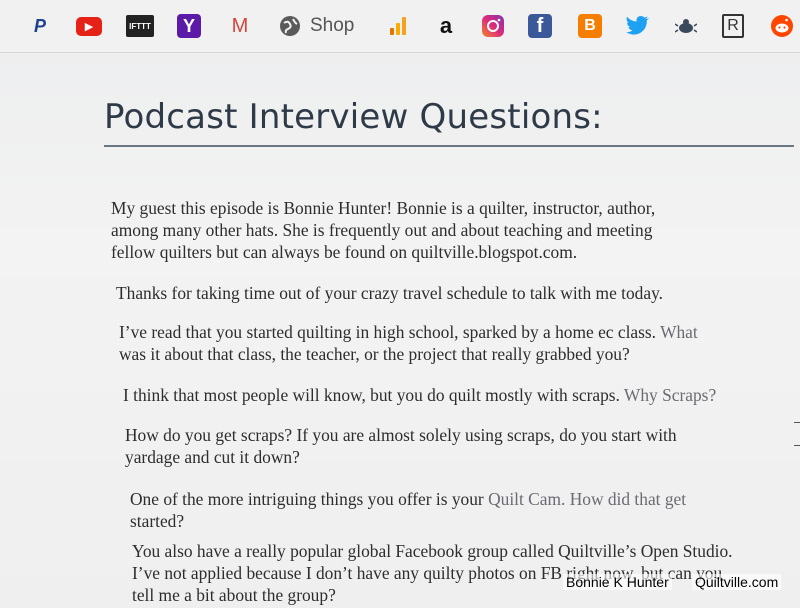  I want to click on watermark-author: Bonnie K Hunter, so click(617, 582).